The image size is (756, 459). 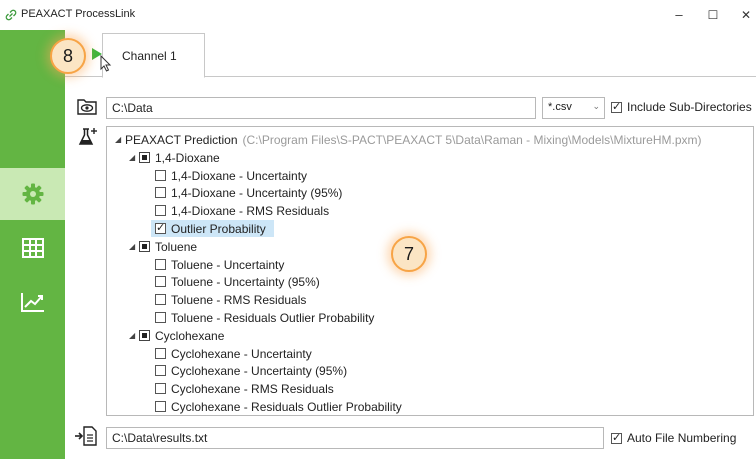 I want to click on auto-numbering-option: Auto File Numbering, so click(x=673, y=438).